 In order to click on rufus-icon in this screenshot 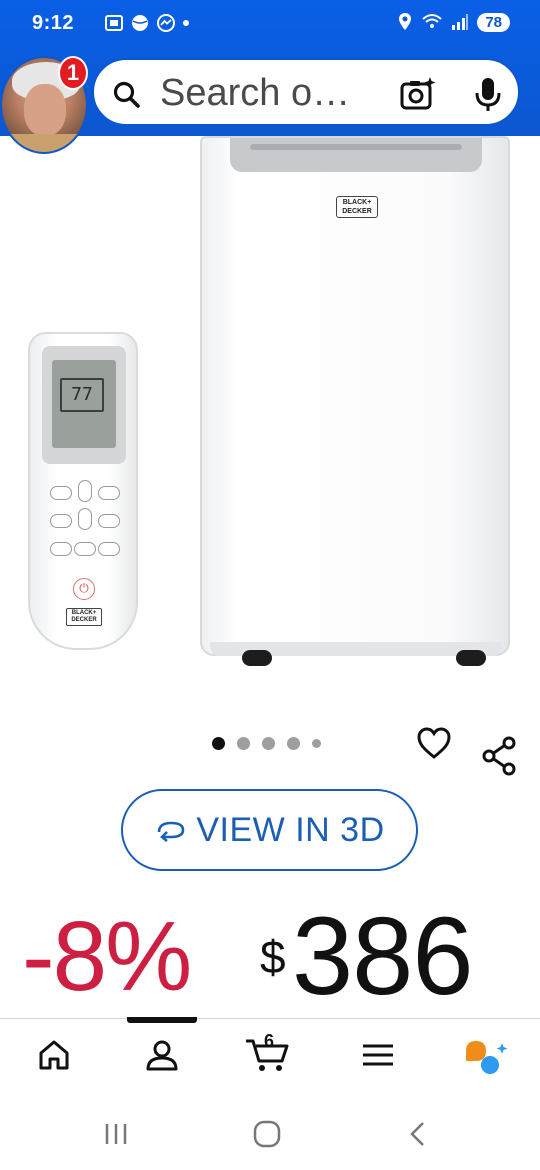, I will do `click(486, 1058)`.